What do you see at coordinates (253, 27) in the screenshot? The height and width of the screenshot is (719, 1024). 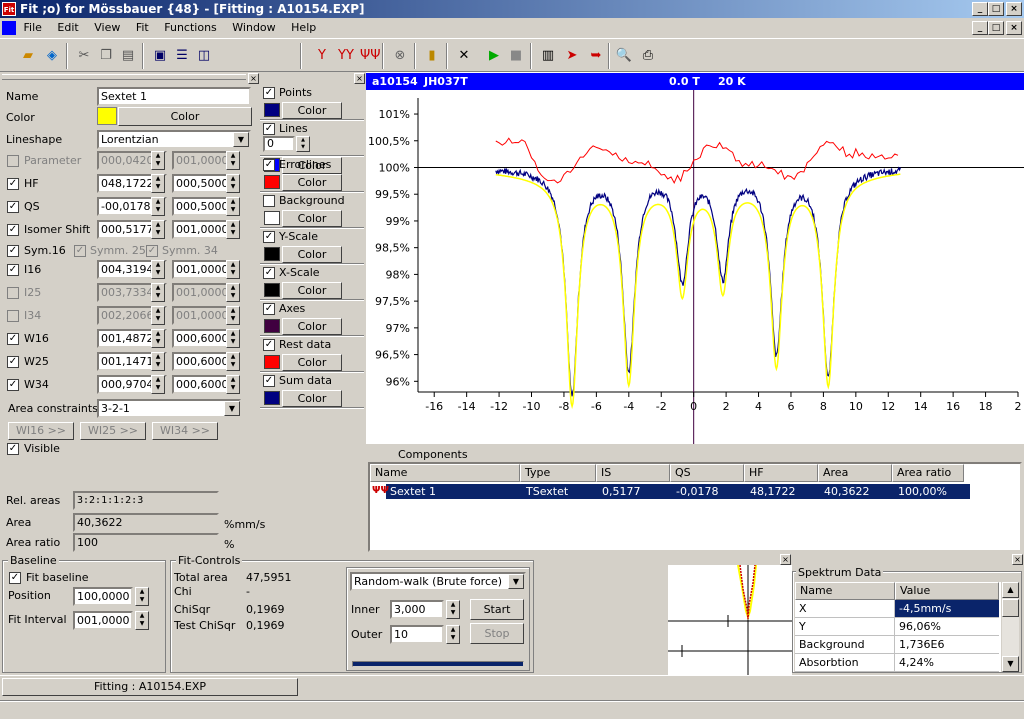 I see `menu-window: Window` at bounding box center [253, 27].